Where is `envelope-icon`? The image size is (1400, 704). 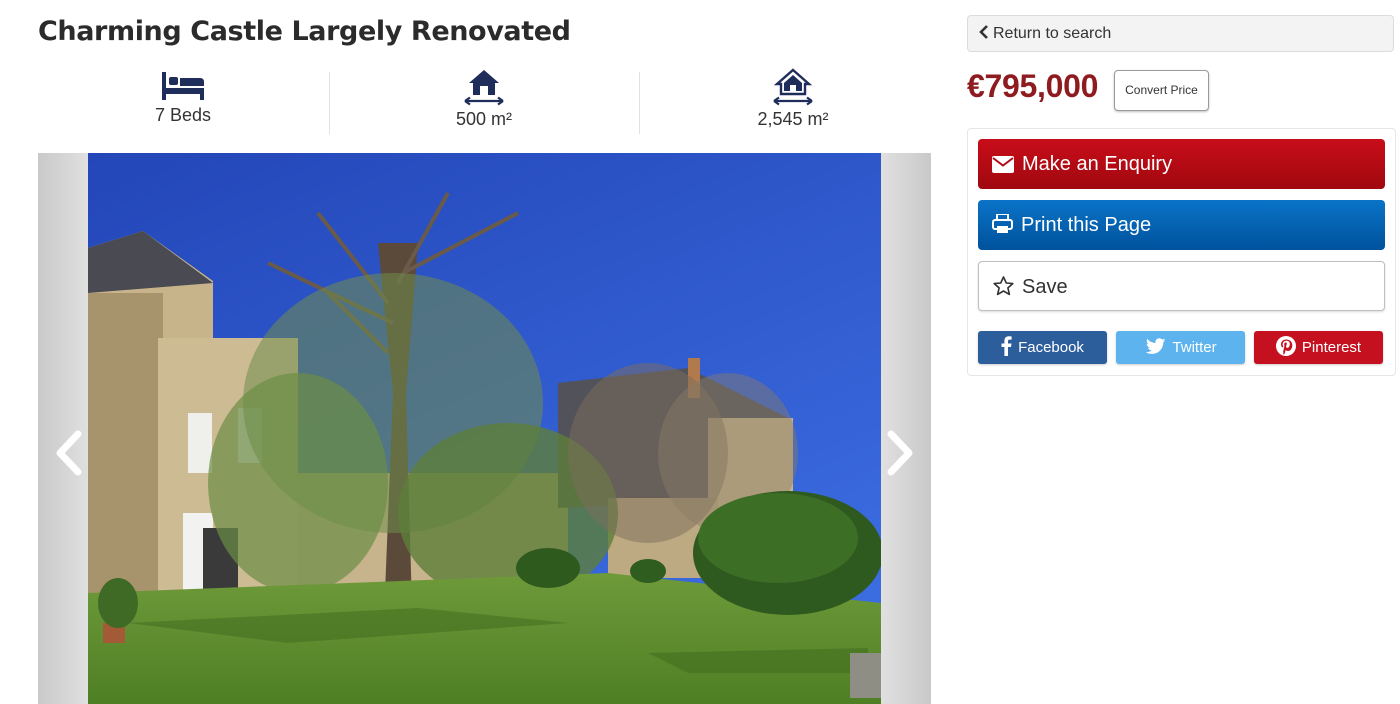
envelope-icon is located at coordinates (1003, 164).